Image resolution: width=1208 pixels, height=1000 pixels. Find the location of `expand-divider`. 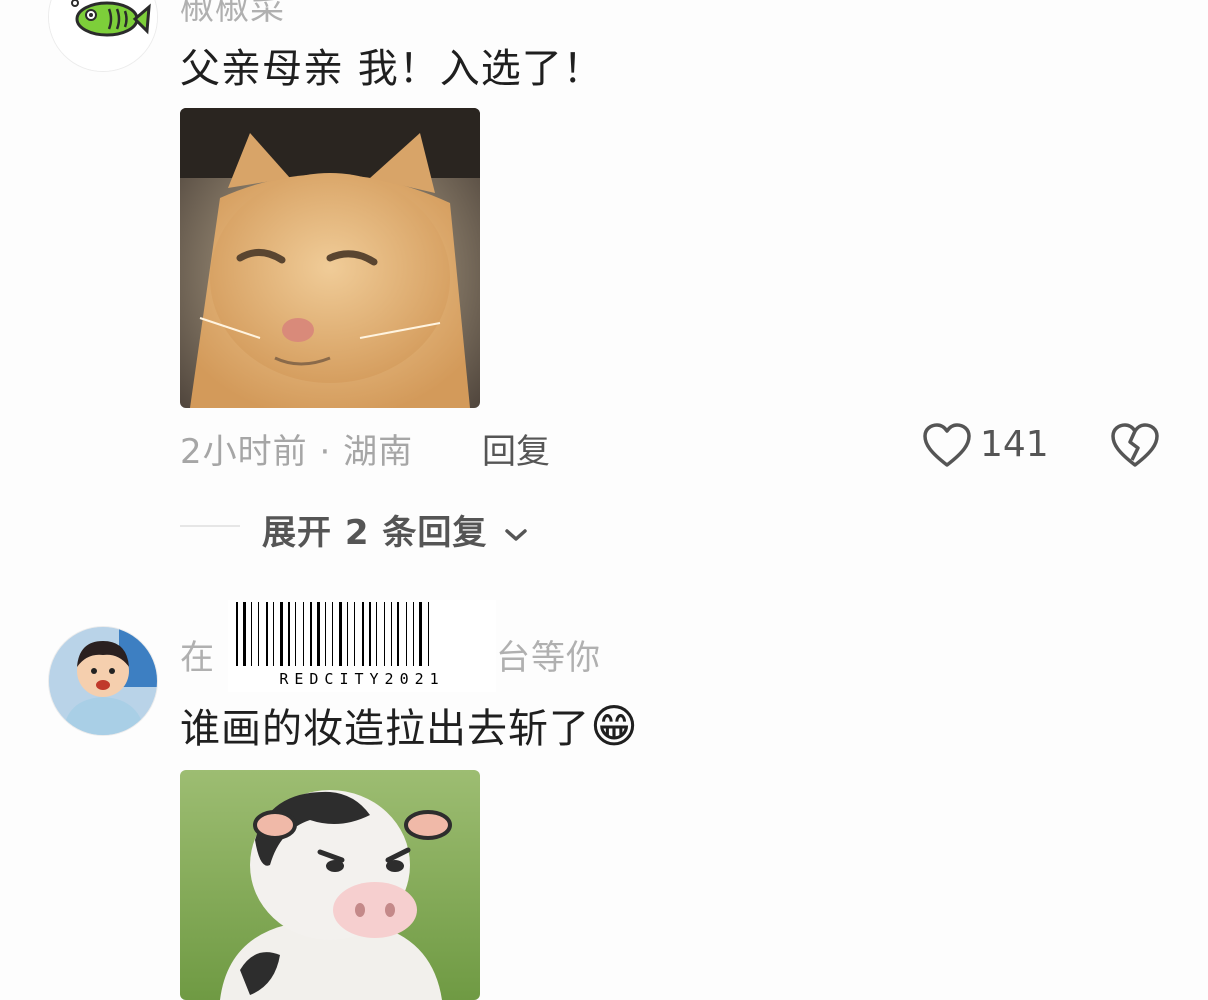

expand-divider is located at coordinates (210, 526).